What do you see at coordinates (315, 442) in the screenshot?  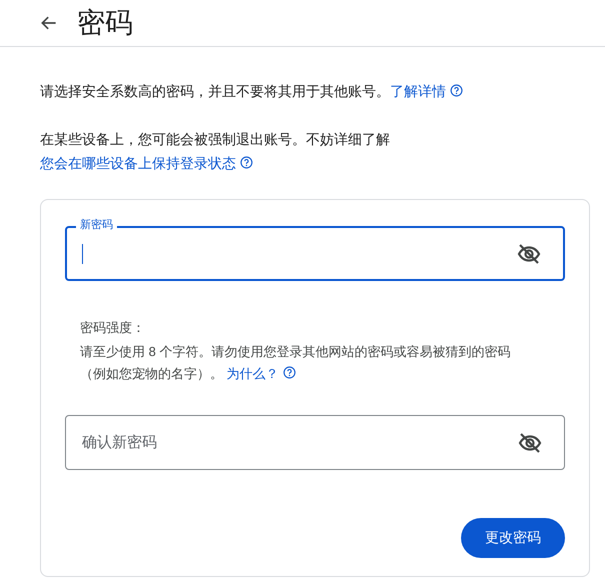 I see `password-field: 确认新密码` at bounding box center [315, 442].